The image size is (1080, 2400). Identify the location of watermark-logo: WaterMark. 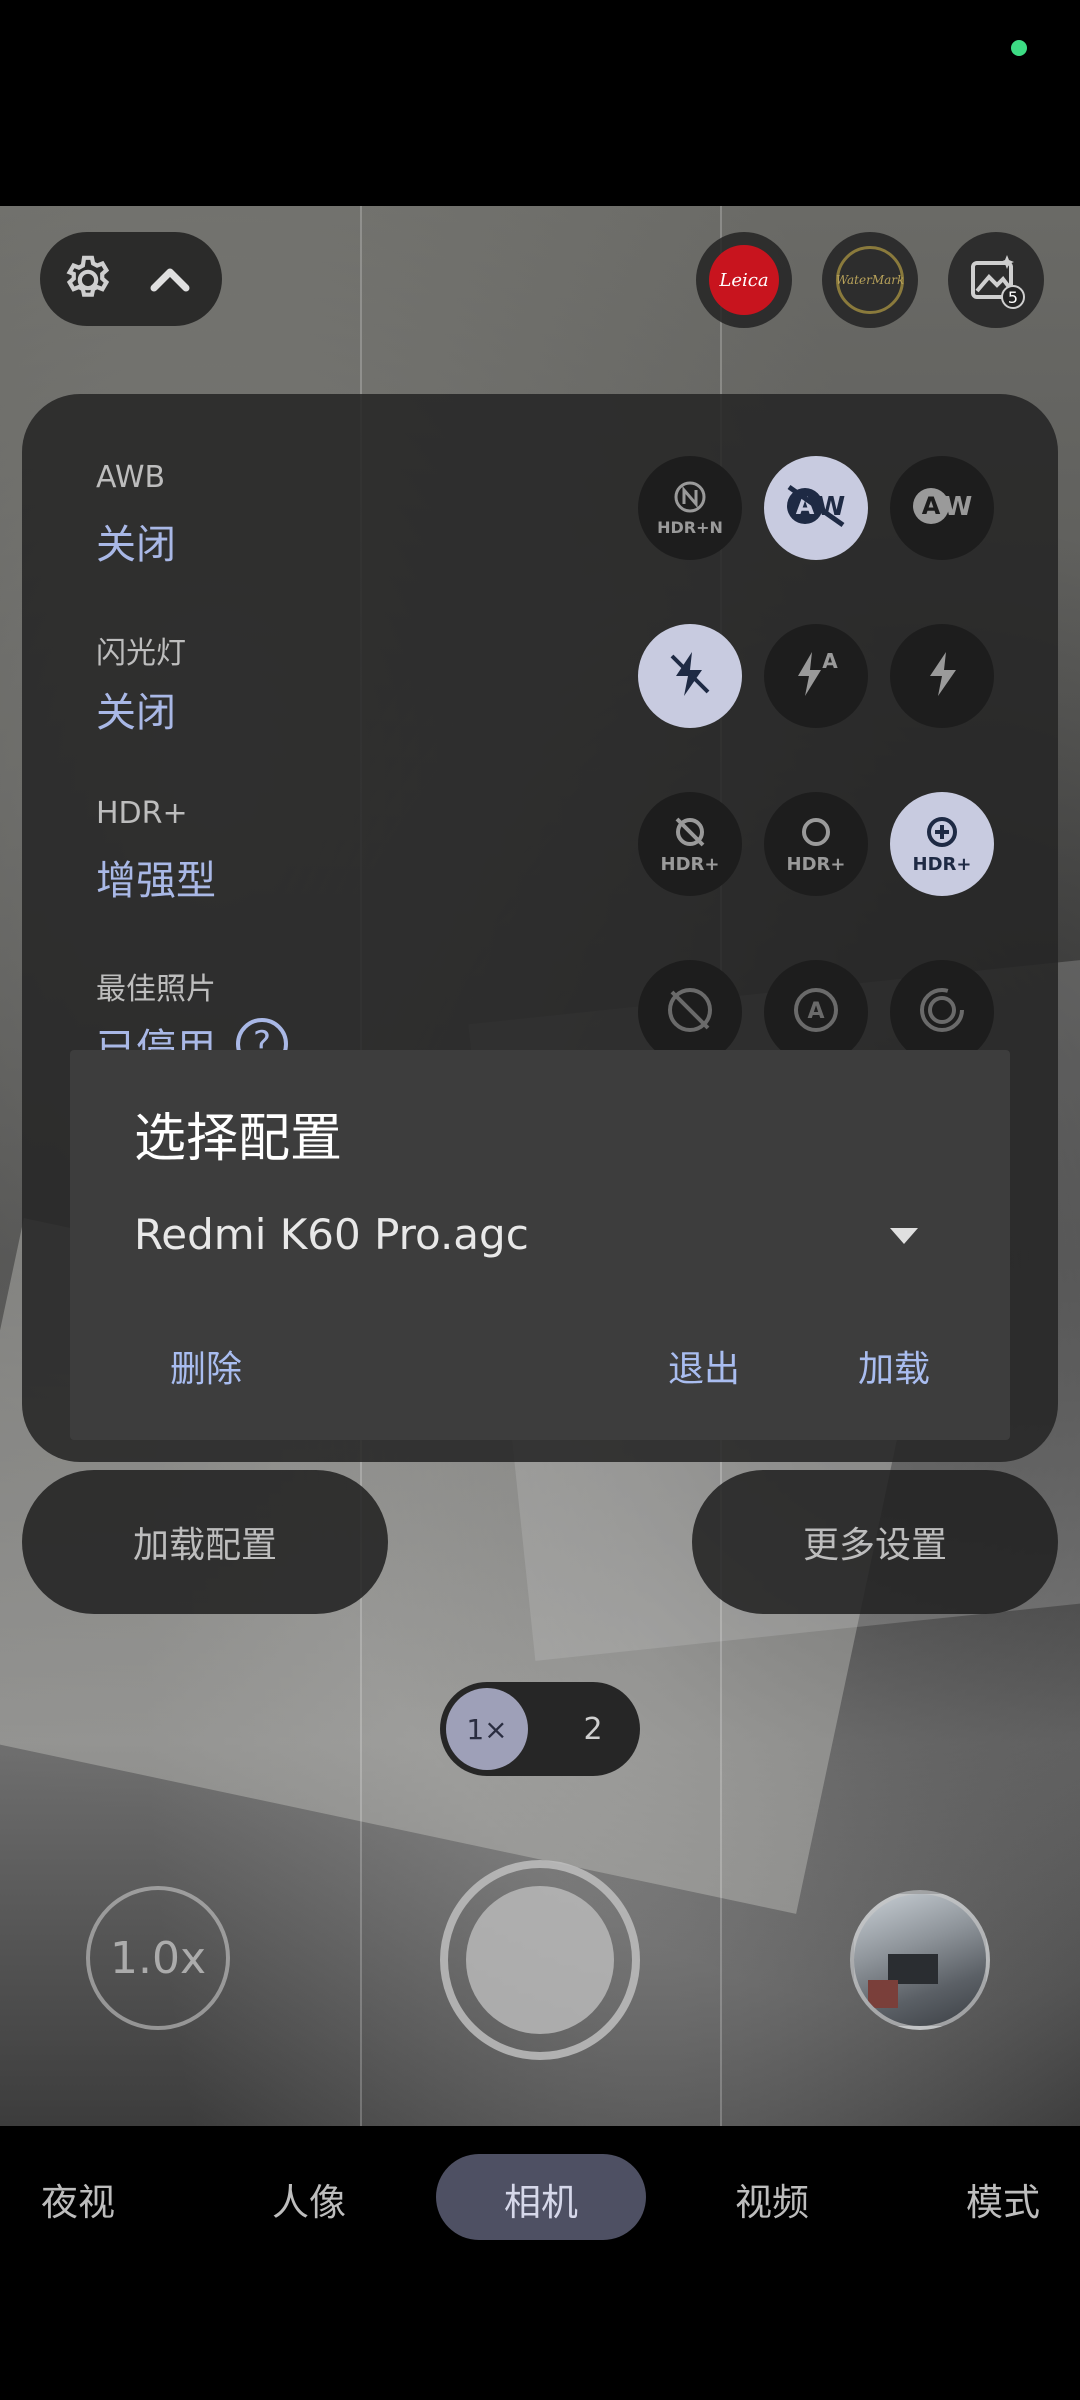
(870, 280).